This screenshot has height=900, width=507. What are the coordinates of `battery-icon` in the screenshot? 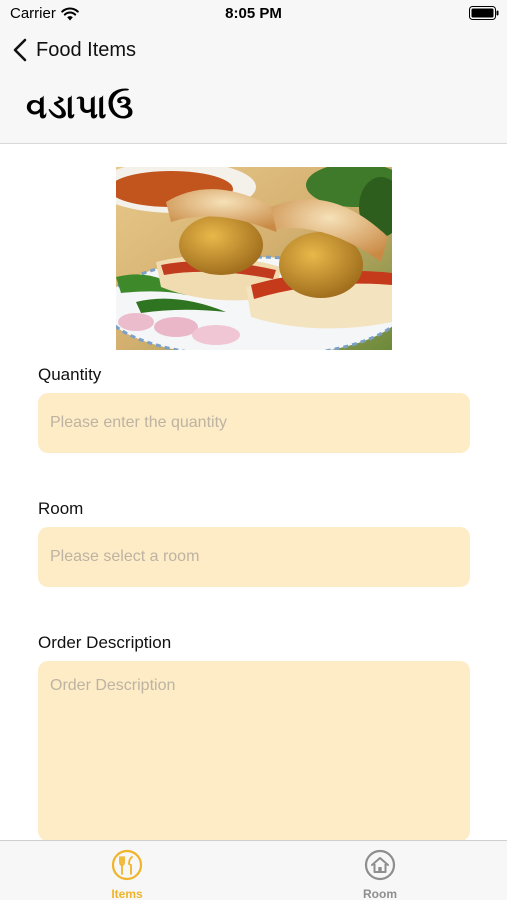 It's located at (484, 13).